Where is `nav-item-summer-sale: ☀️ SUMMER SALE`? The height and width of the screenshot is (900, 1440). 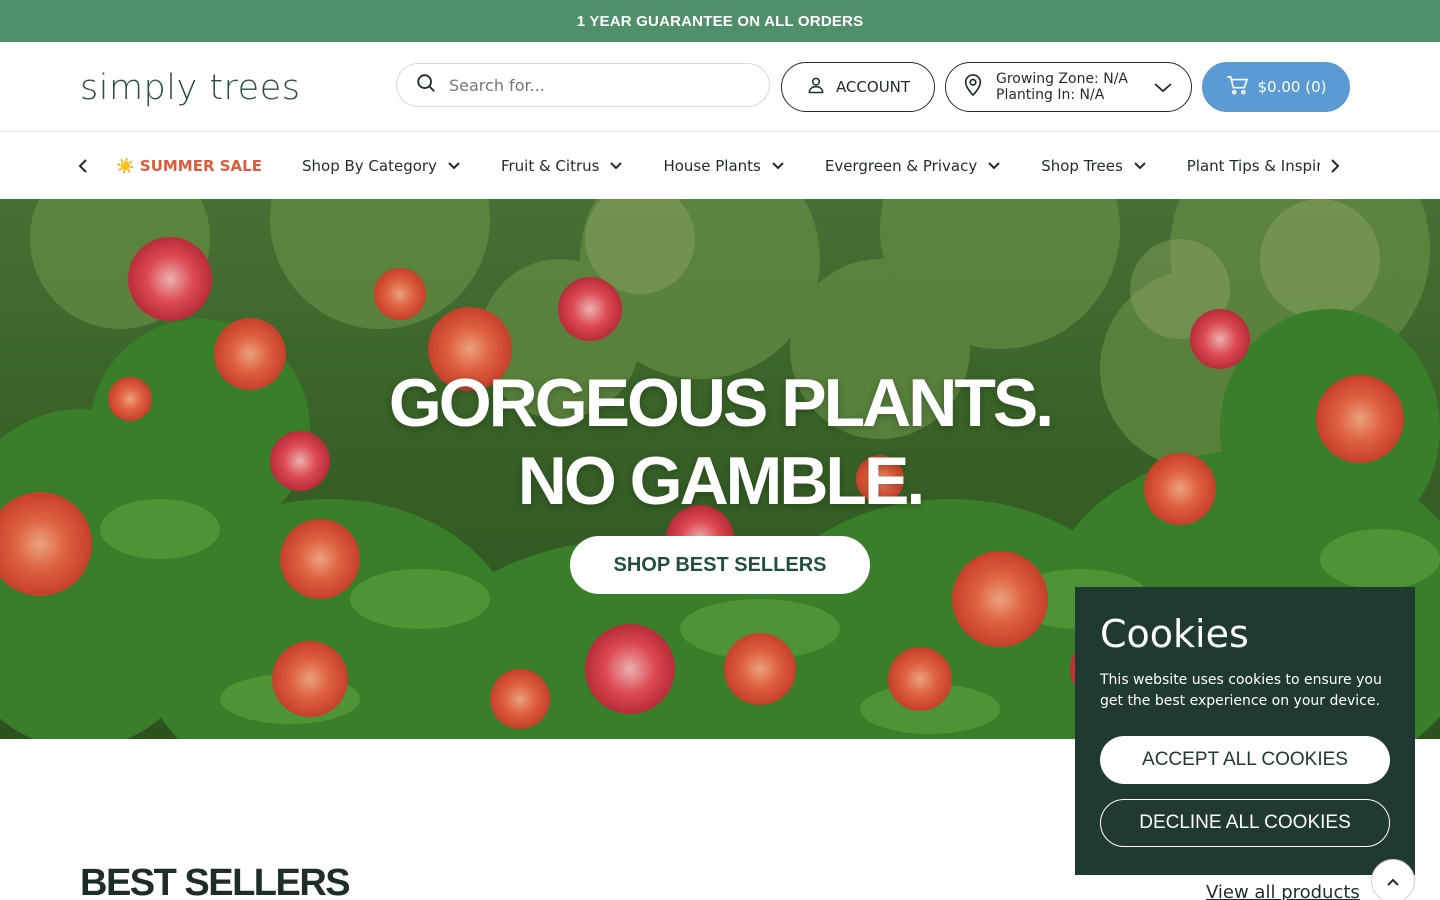
nav-item-summer-sale: ☀️ SUMMER SALE is located at coordinates (189, 166).